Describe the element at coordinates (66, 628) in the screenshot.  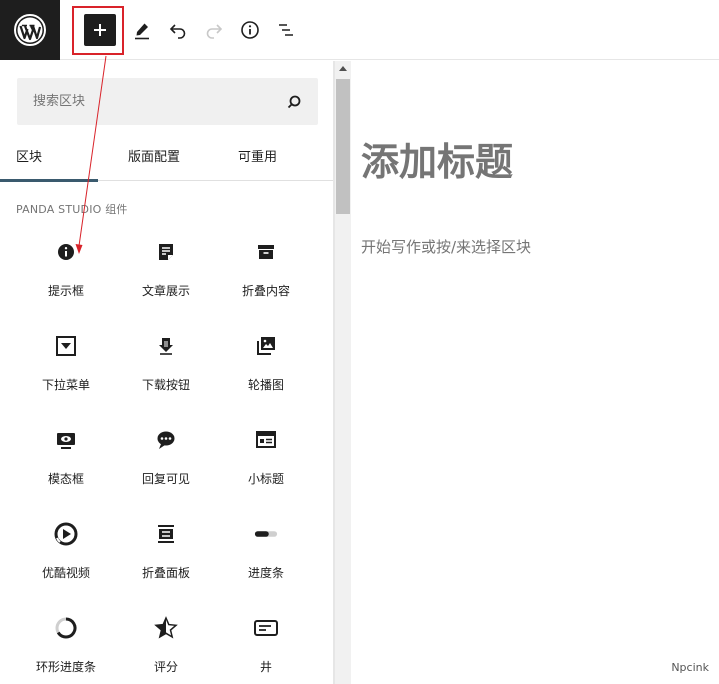
I see `ring-progress-icon` at that location.